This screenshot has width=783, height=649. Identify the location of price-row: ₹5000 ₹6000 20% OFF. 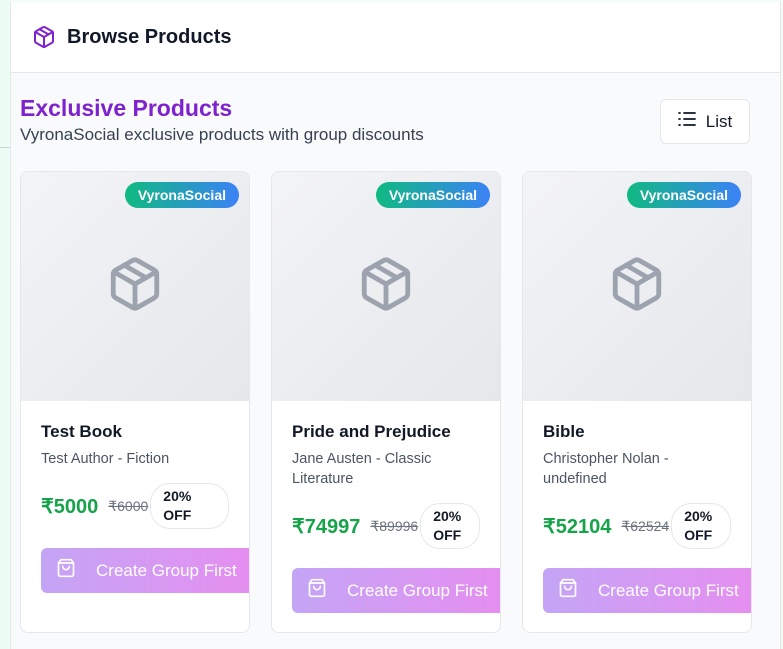
(135, 506).